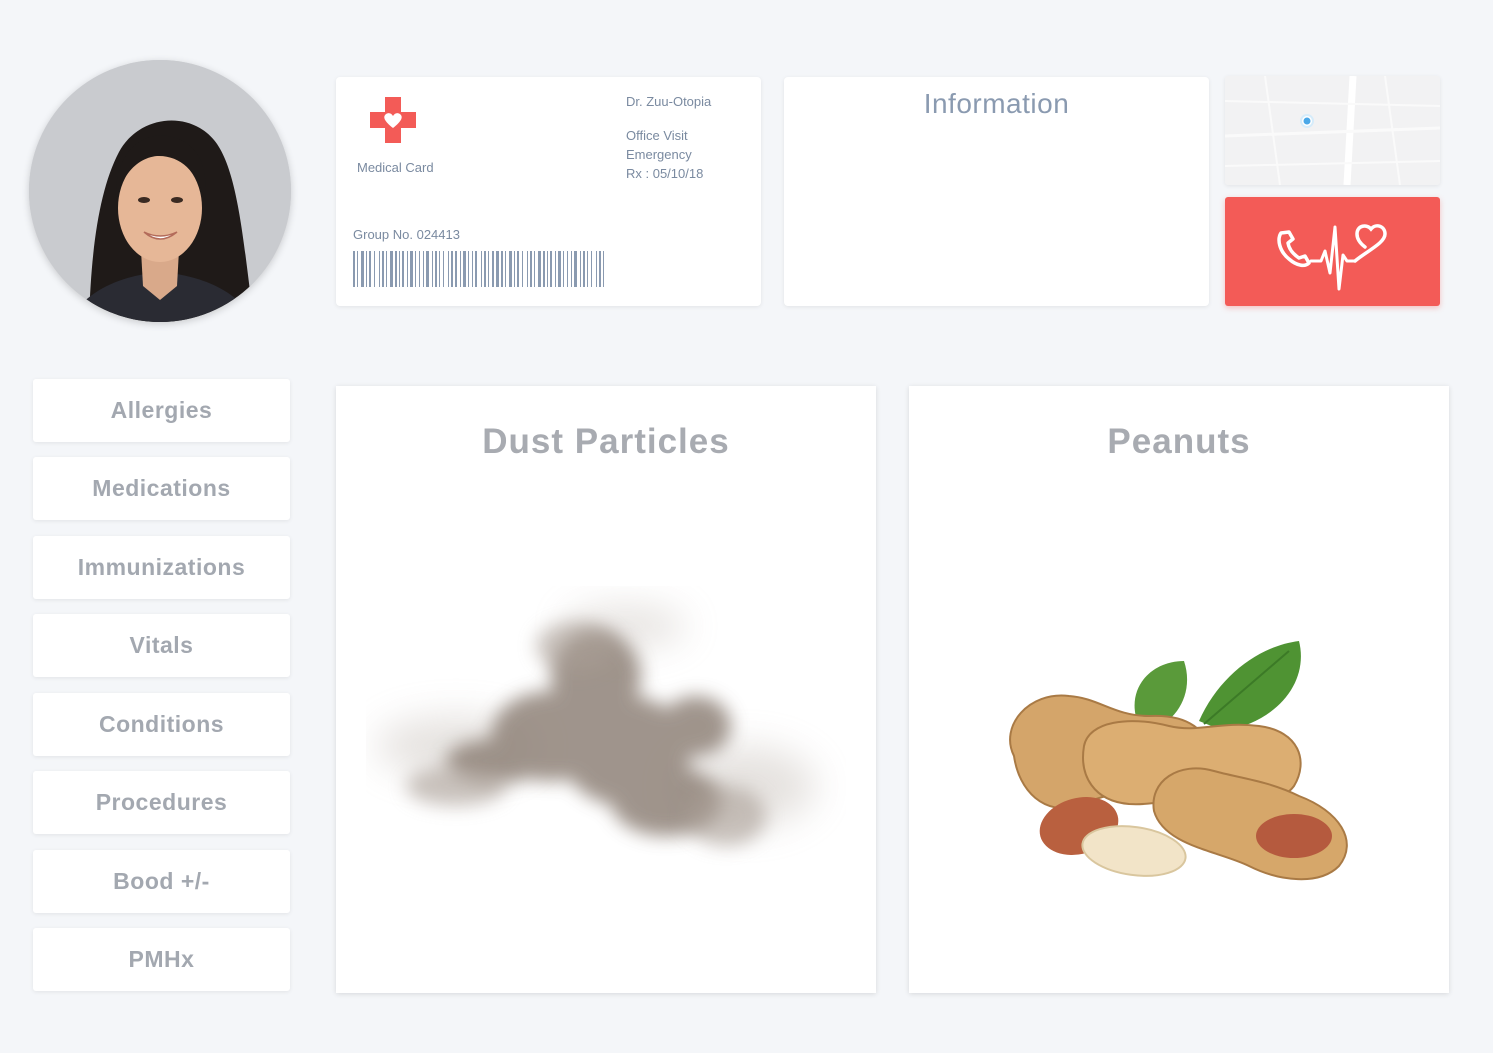  I want to click on sidebar-item-label: Medications, so click(161, 488).